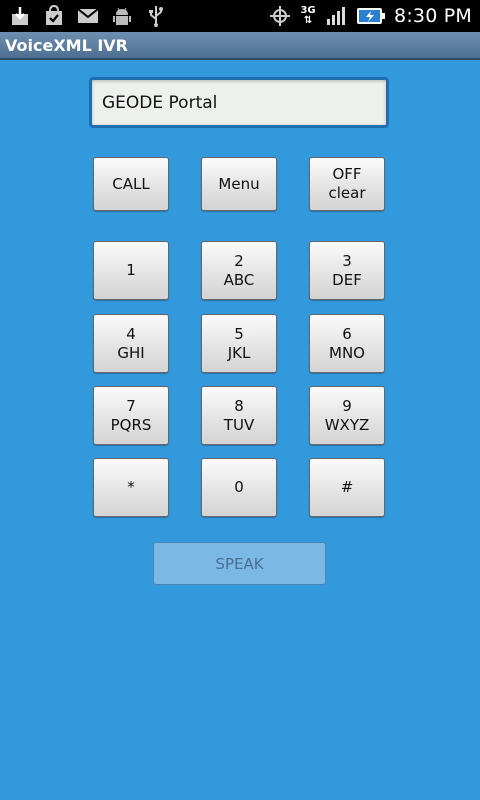  What do you see at coordinates (239, 405) in the screenshot?
I see `key-digit: 8` at bounding box center [239, 405].